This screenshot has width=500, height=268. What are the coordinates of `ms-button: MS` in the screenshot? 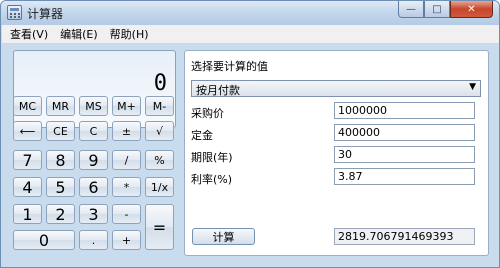 It's located at (93, 106).